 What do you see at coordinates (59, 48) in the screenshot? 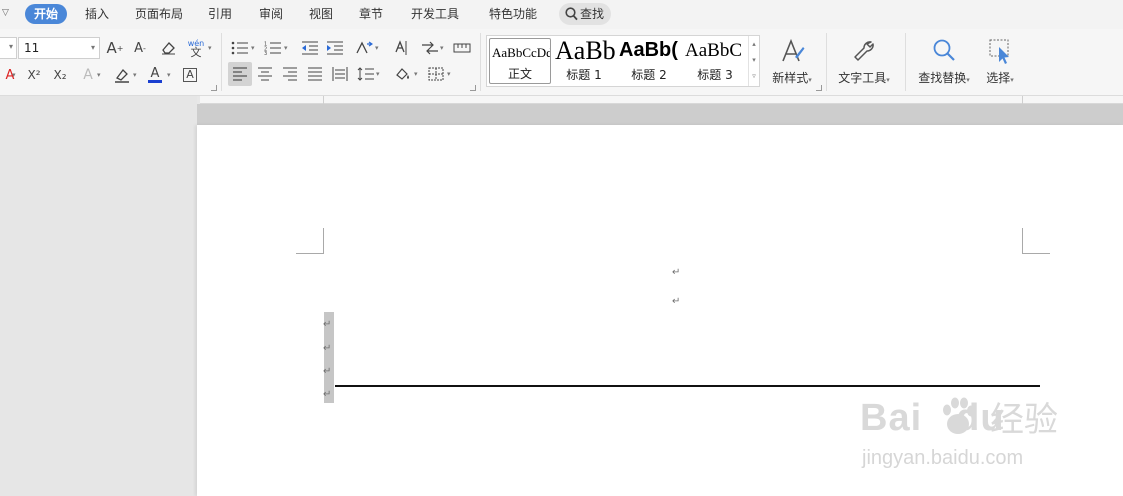
I see `font-size-combo: 11 ▾` at bounding box center [59, 48].